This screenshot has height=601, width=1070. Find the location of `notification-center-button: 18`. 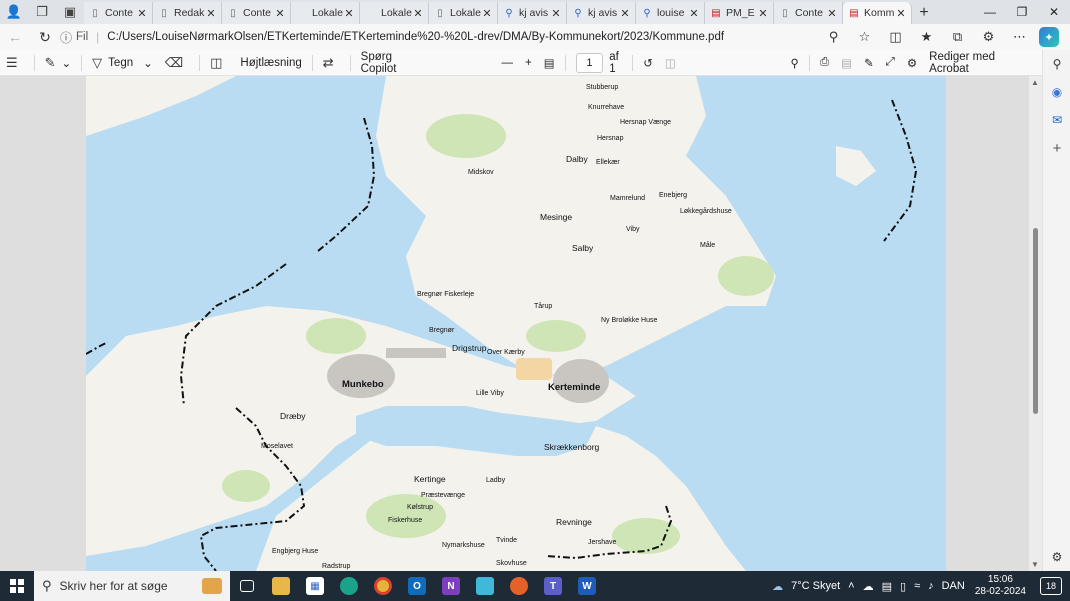

notification-center-button: 18 is located at coordinates (1051, 586).